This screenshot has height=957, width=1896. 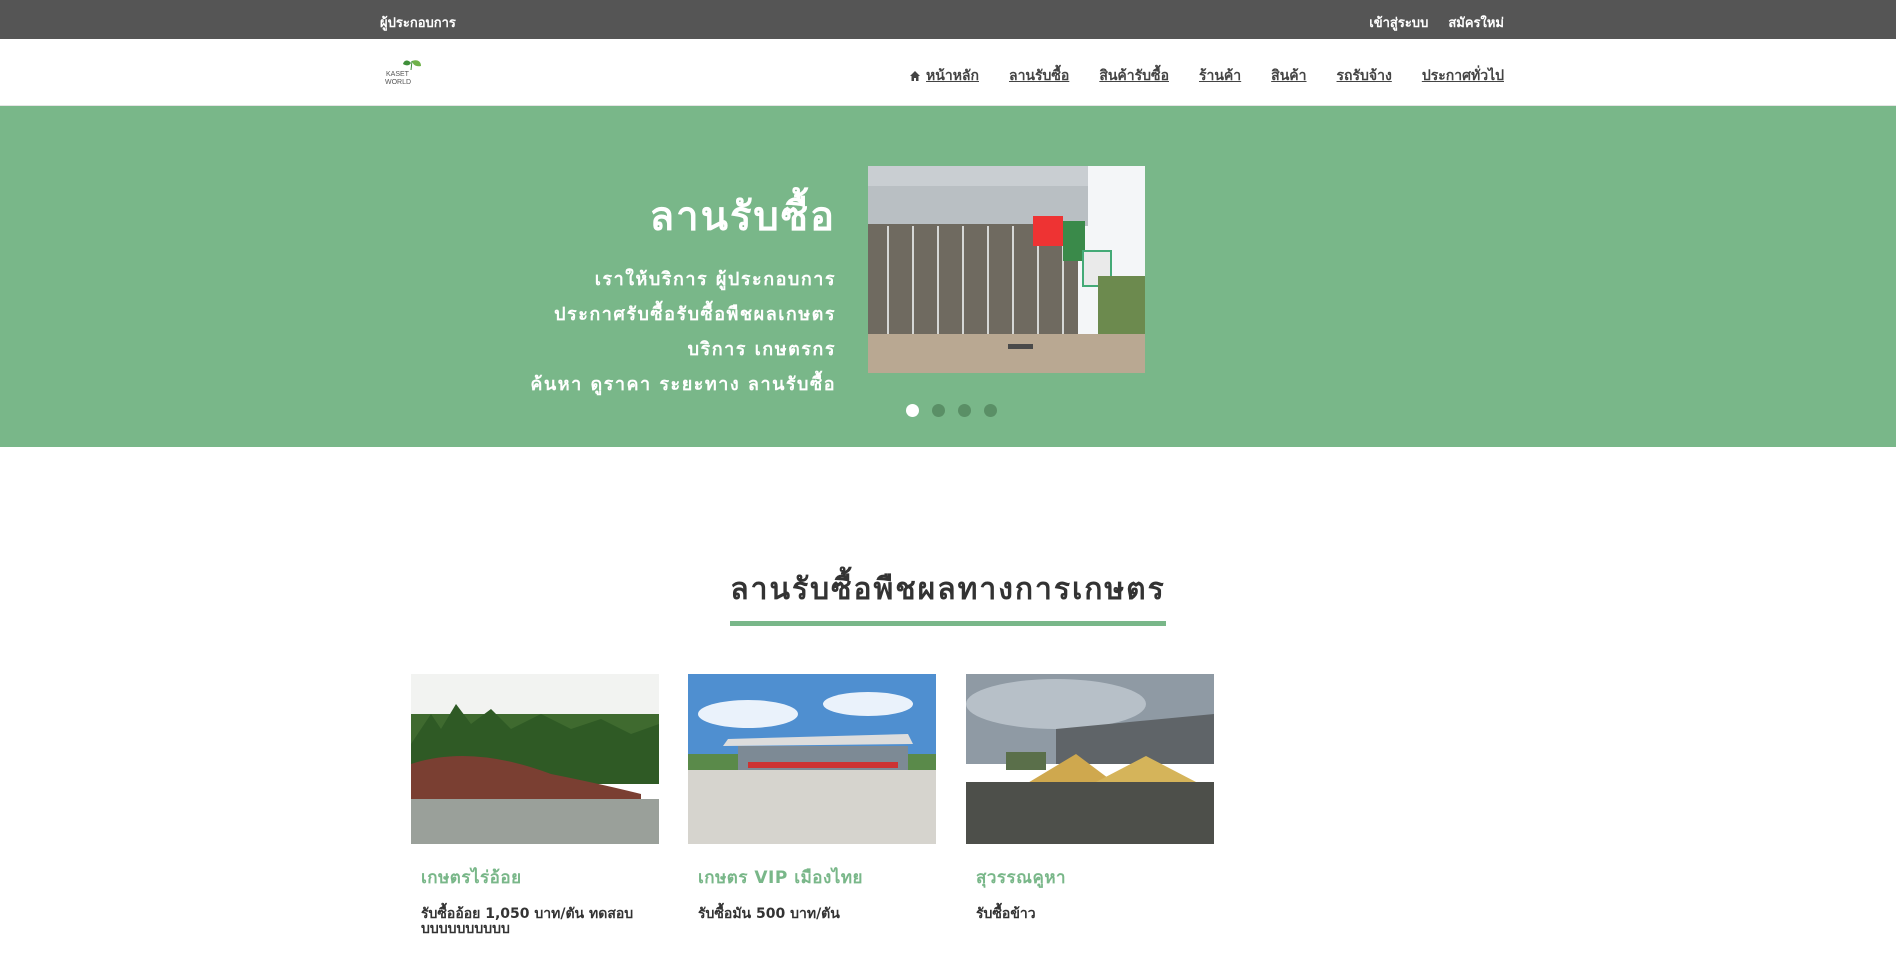 I want to click on nav-item-shops: ร้านค้า, so click(x=1220, y=76).